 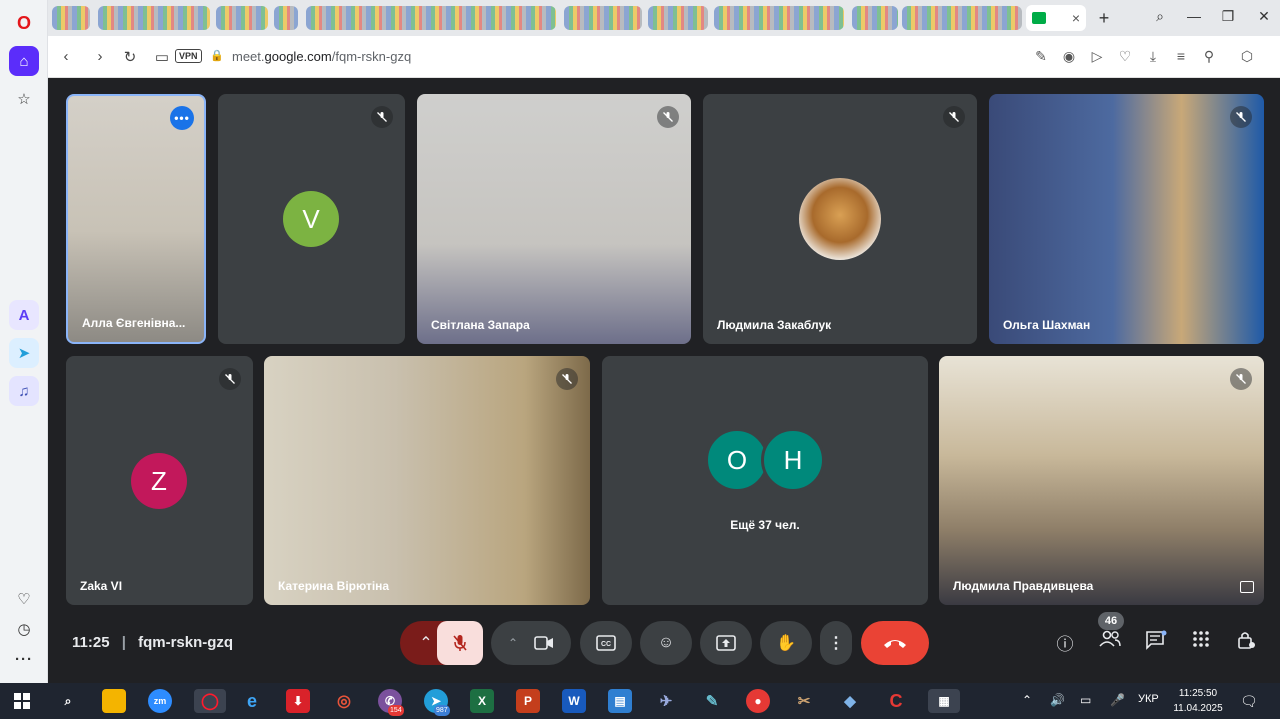 I want to click on download-manager-icon: ⬇, so click(x=298, y=701).